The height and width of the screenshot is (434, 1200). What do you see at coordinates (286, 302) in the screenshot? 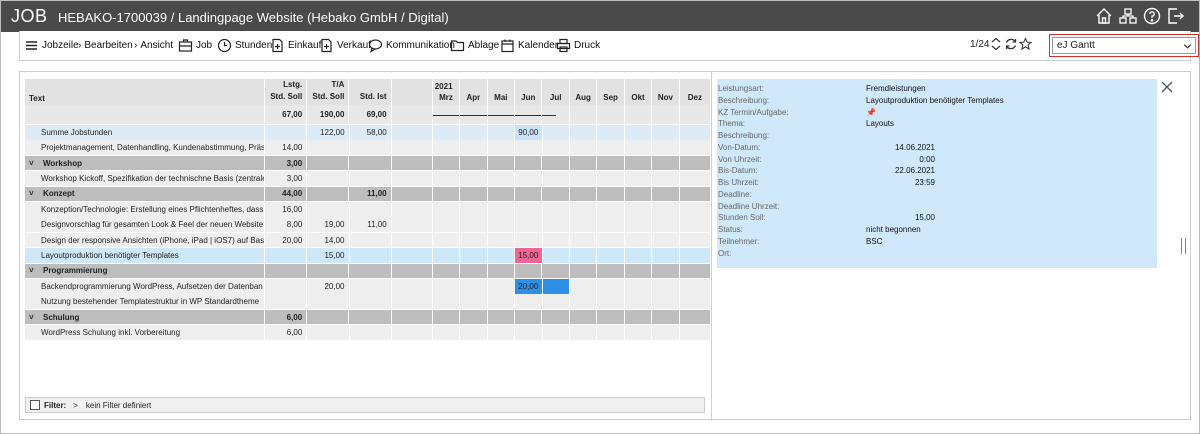
I see `row-lstg` at bounding box center [286, 302].